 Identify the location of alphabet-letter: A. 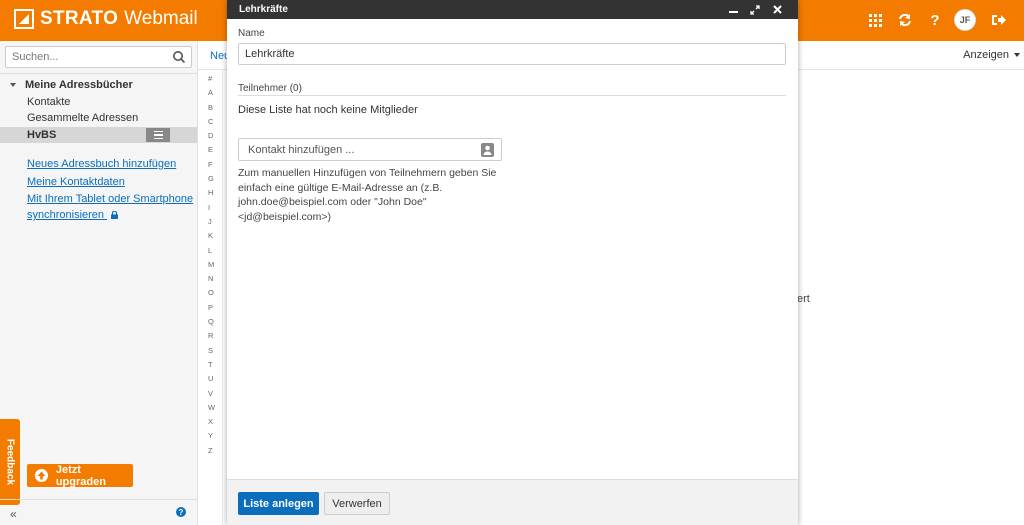
(215, 93).